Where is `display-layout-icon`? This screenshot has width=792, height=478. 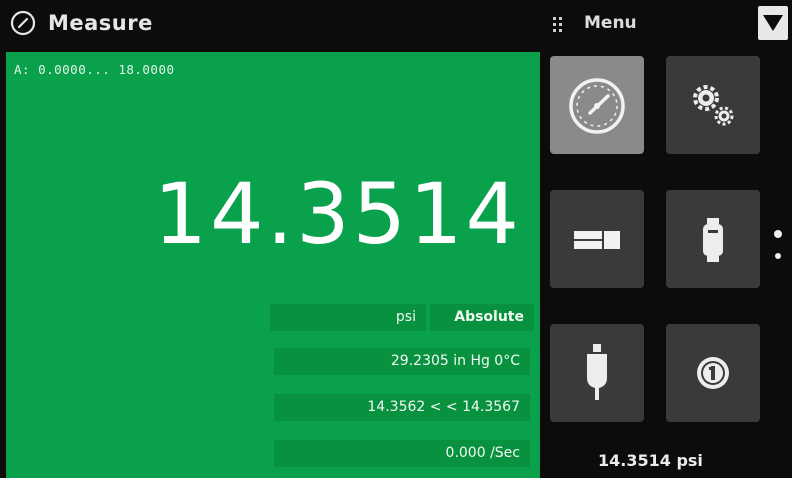
display-layout-icon is located at coordinates (597, 240).